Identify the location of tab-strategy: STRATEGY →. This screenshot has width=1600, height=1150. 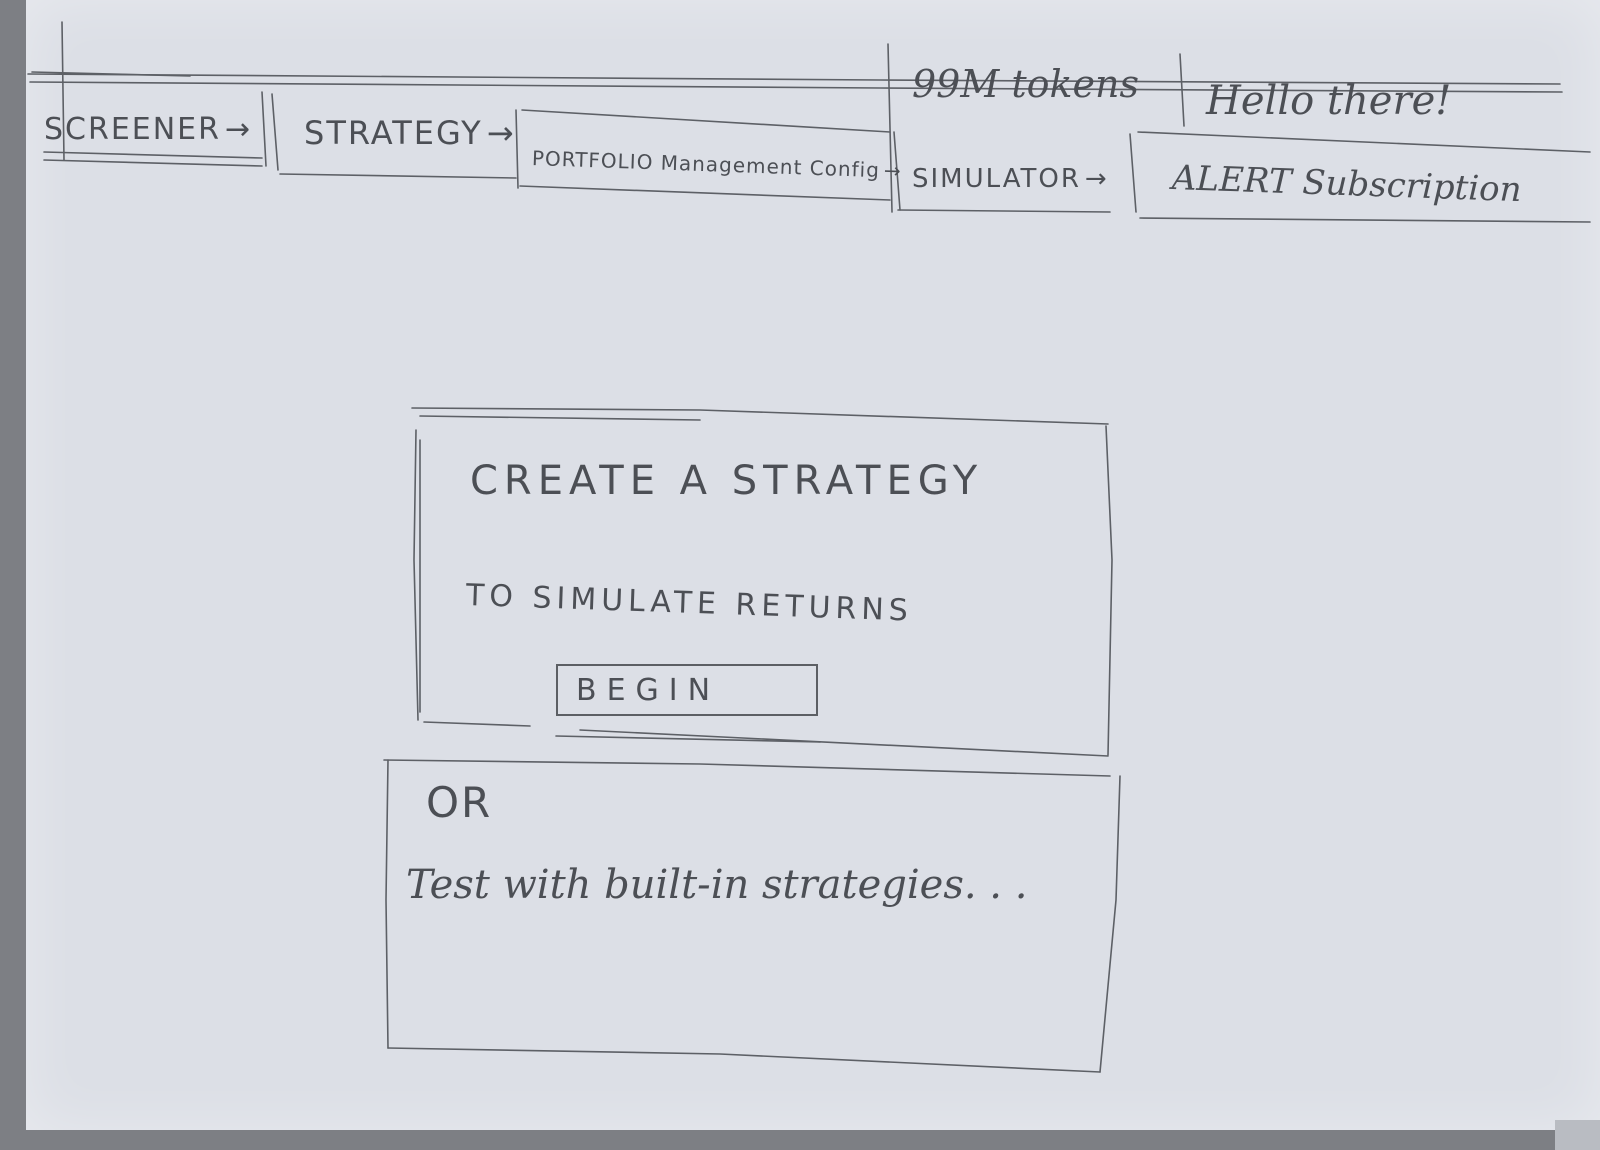
(410, 133).